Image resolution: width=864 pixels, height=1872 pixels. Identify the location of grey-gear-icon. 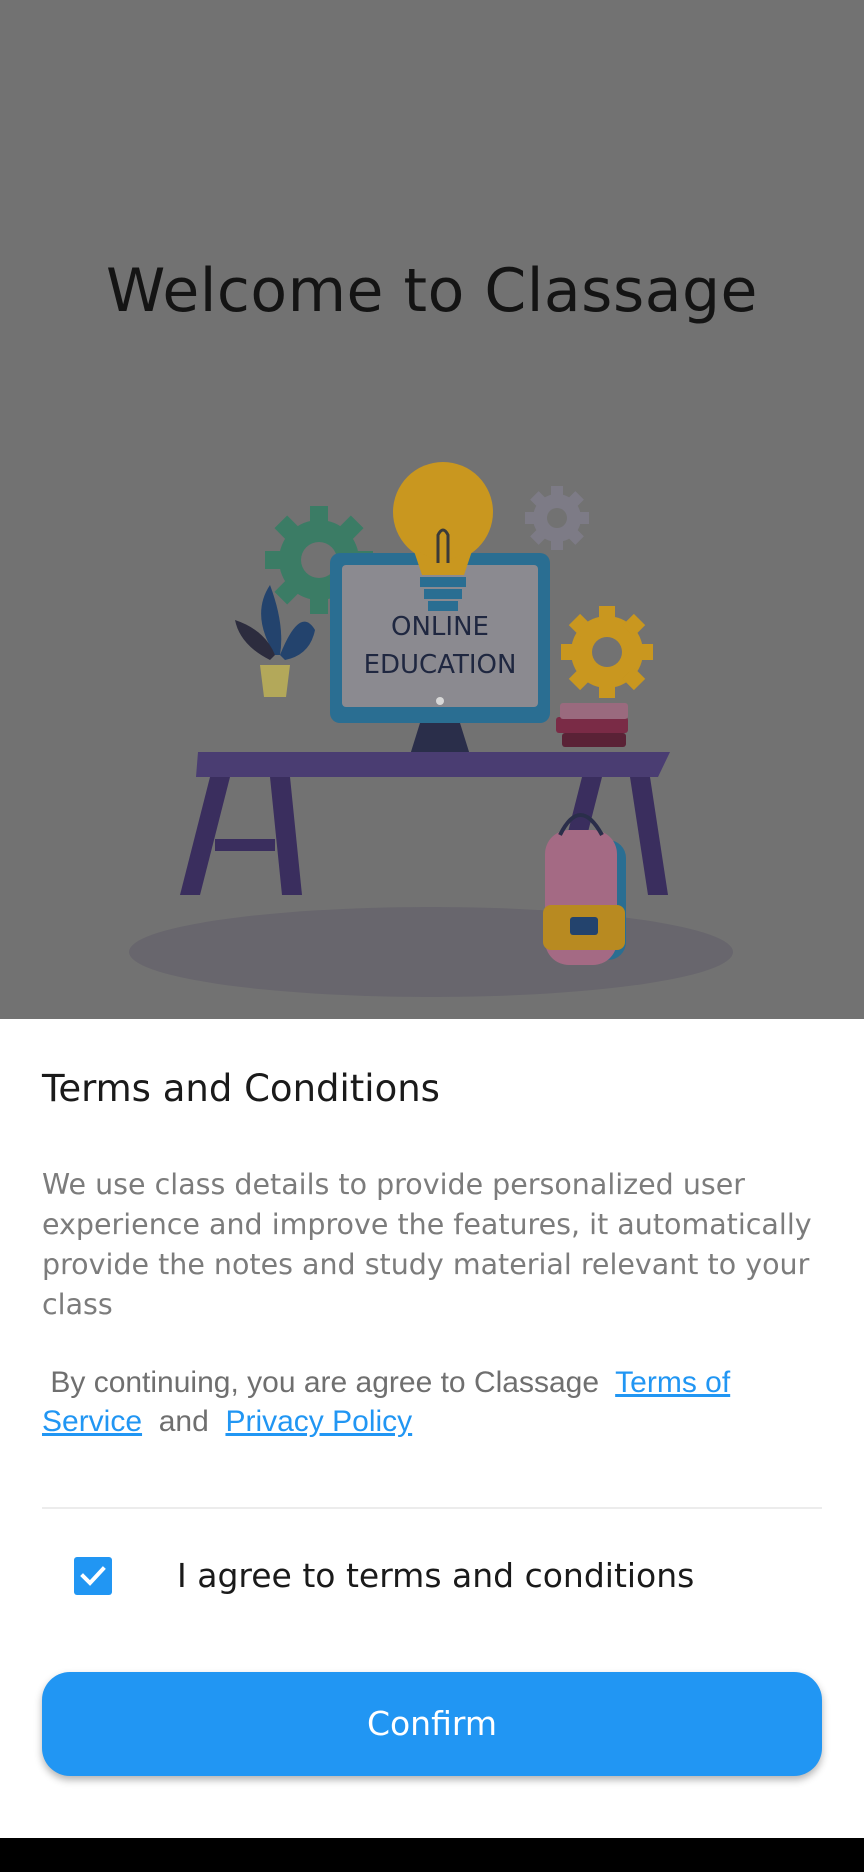
(557, 518).